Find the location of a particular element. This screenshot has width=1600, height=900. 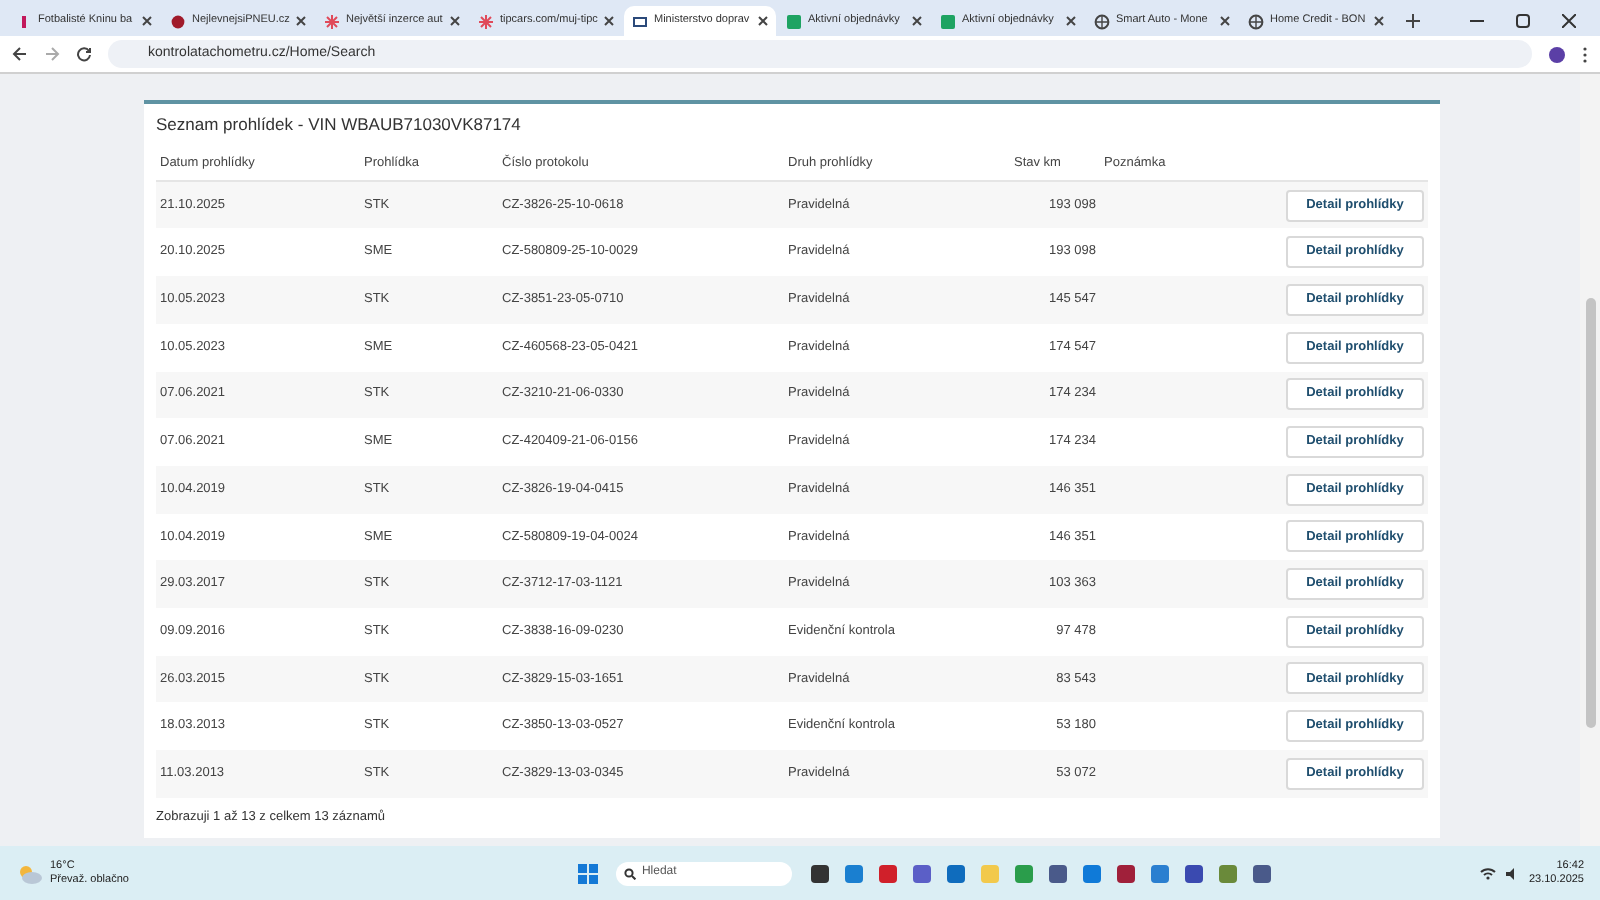

maximize-icon is located at coordinates (1523, 21).